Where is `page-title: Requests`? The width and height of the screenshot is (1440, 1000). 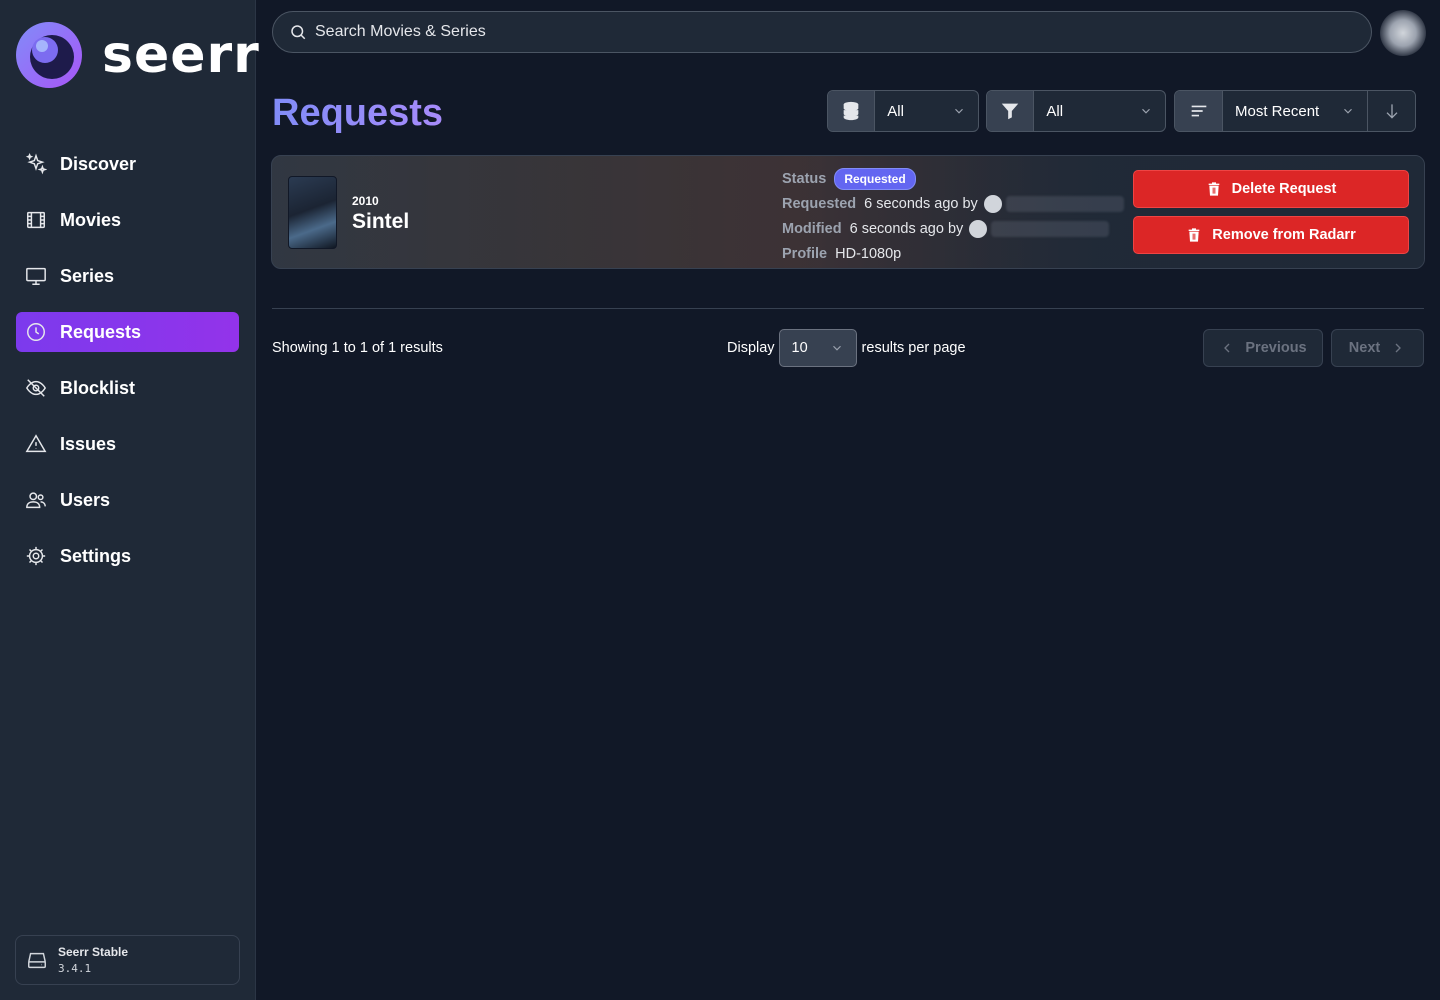 page-title: Requests is located at coordinates (358, 113).